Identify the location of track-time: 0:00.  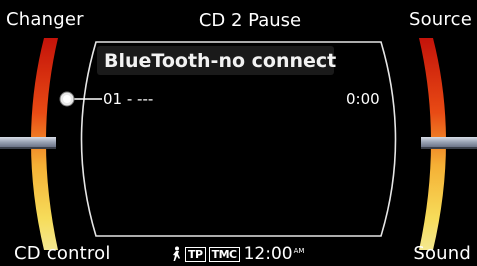
(363, 99).